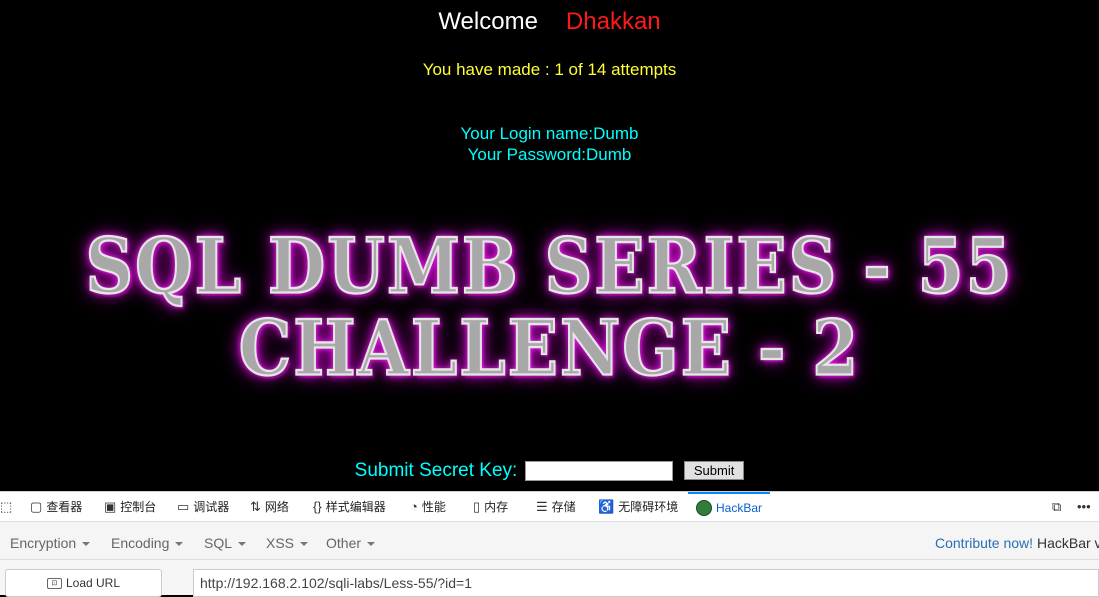 Image resolution: width=1099 pixels, height=597 pixels. What do you see at coordinates (477, 506) in the screenshot?
I see `memory-icon: ▯` at bounding box center [477, 506].